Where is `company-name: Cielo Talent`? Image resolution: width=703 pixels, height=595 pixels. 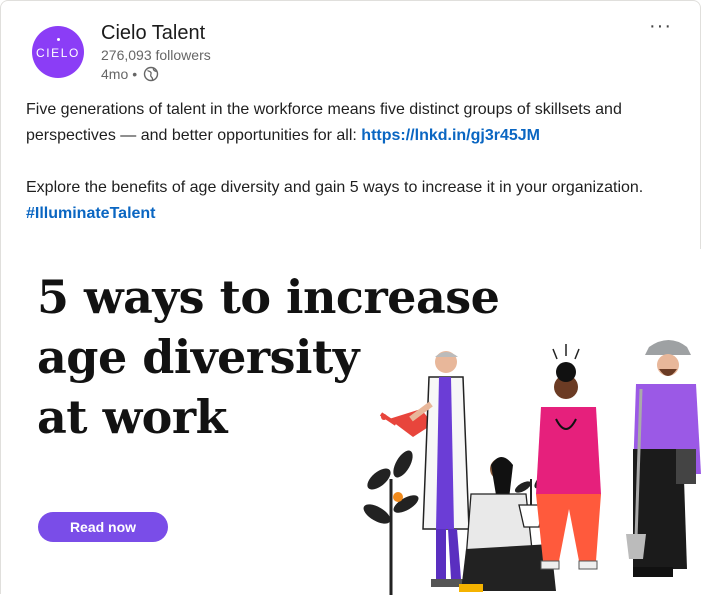
company-name: Cielo Talent is located at coordinates (153, 33).